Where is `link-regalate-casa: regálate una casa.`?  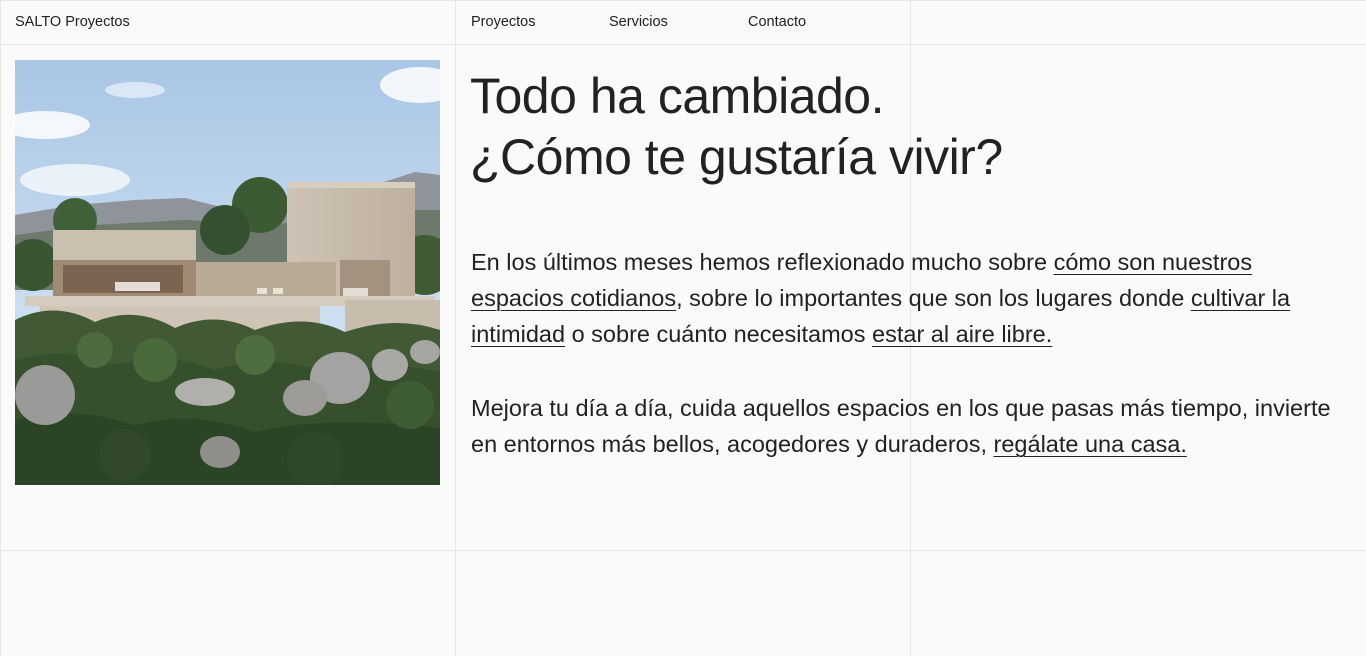 link-regalate-casa: regálate una casa. is located at coordinates (1090, 444).